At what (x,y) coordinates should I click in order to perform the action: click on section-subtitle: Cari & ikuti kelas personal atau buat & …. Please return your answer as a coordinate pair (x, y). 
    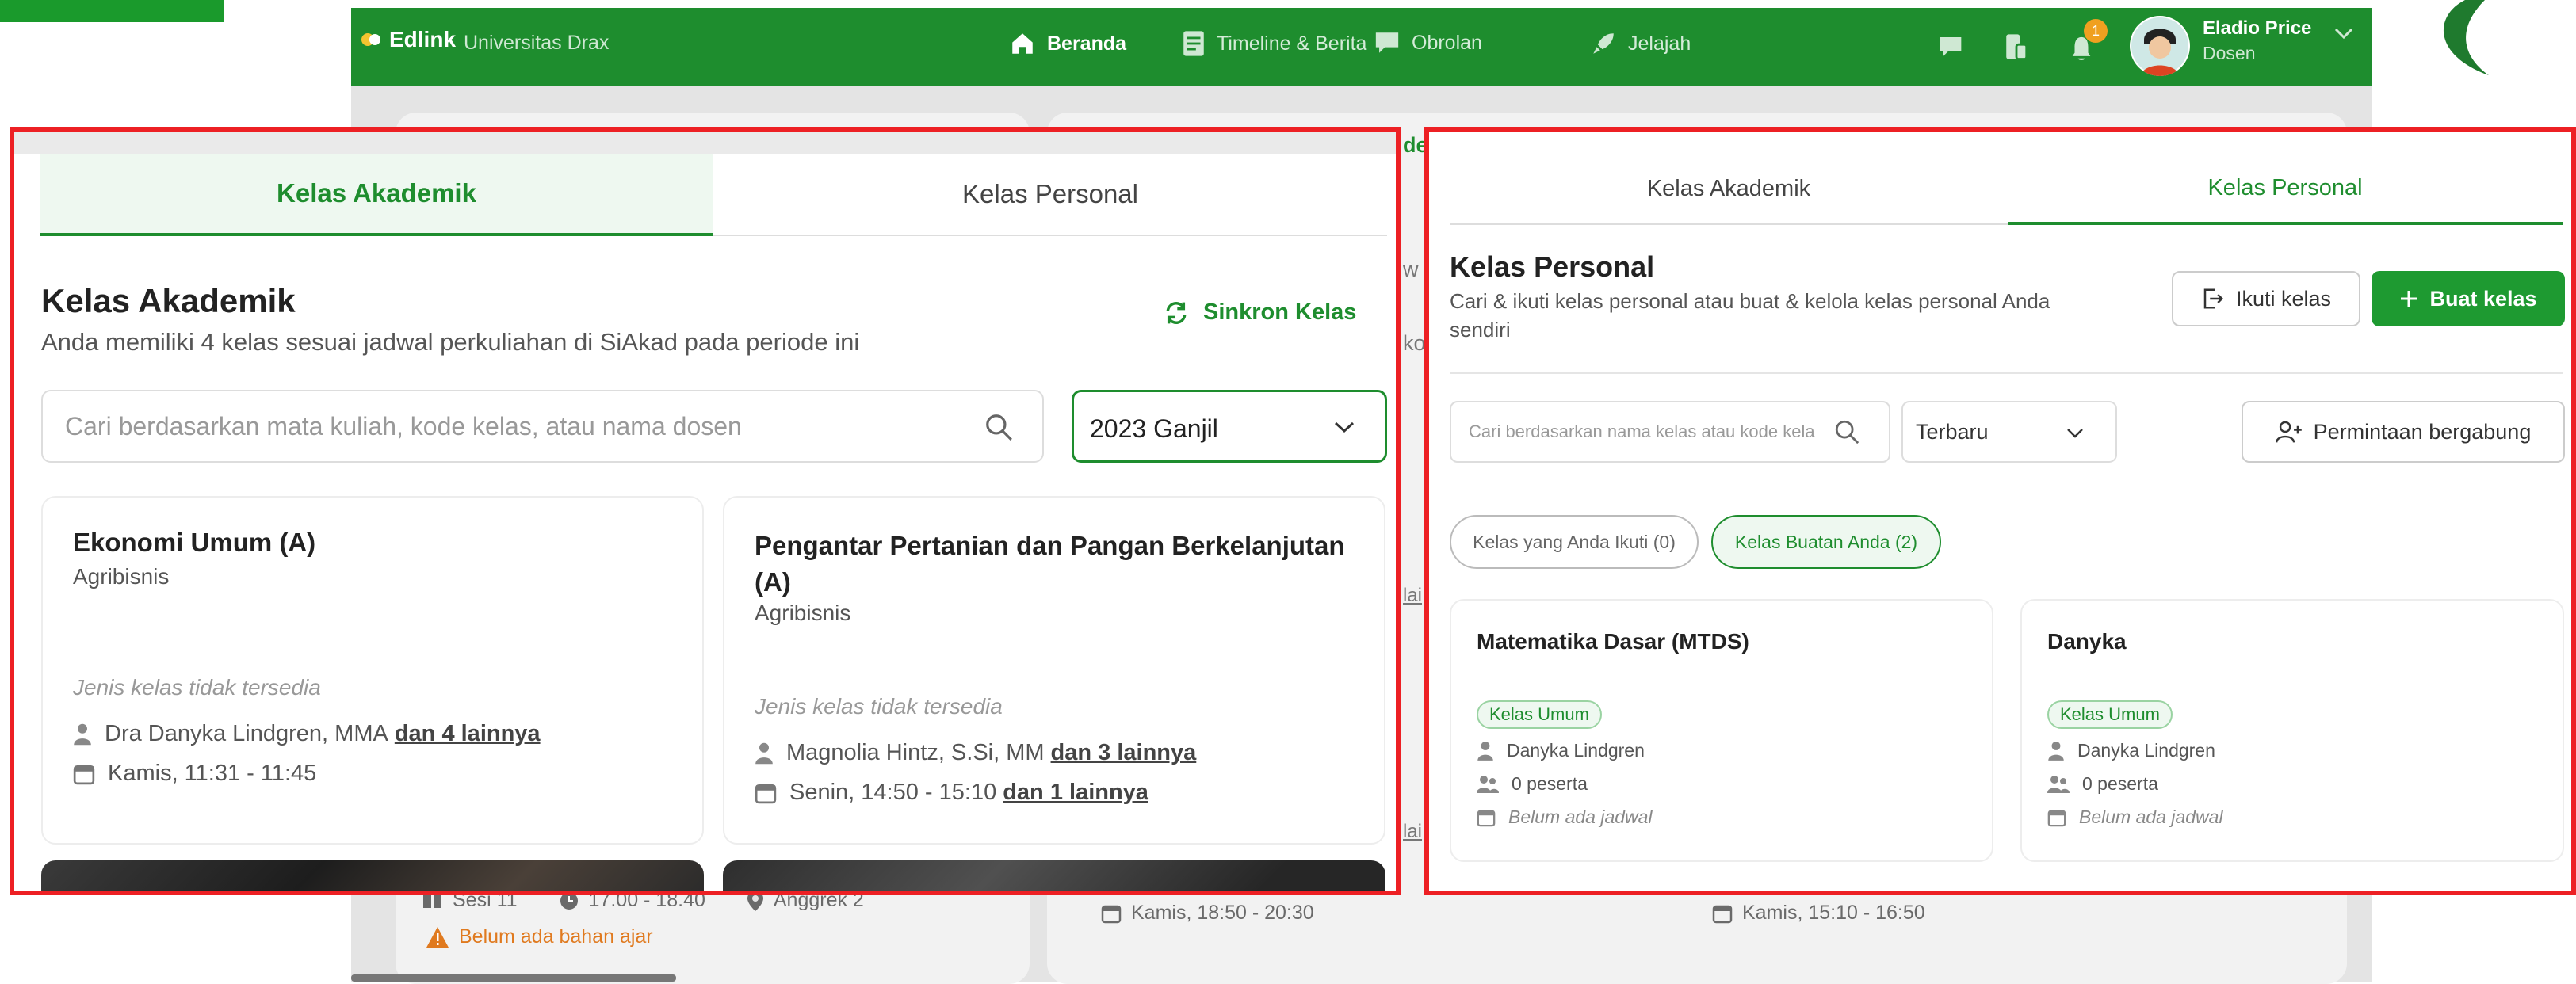
    Looking at the image, I should click on (1750, 315).